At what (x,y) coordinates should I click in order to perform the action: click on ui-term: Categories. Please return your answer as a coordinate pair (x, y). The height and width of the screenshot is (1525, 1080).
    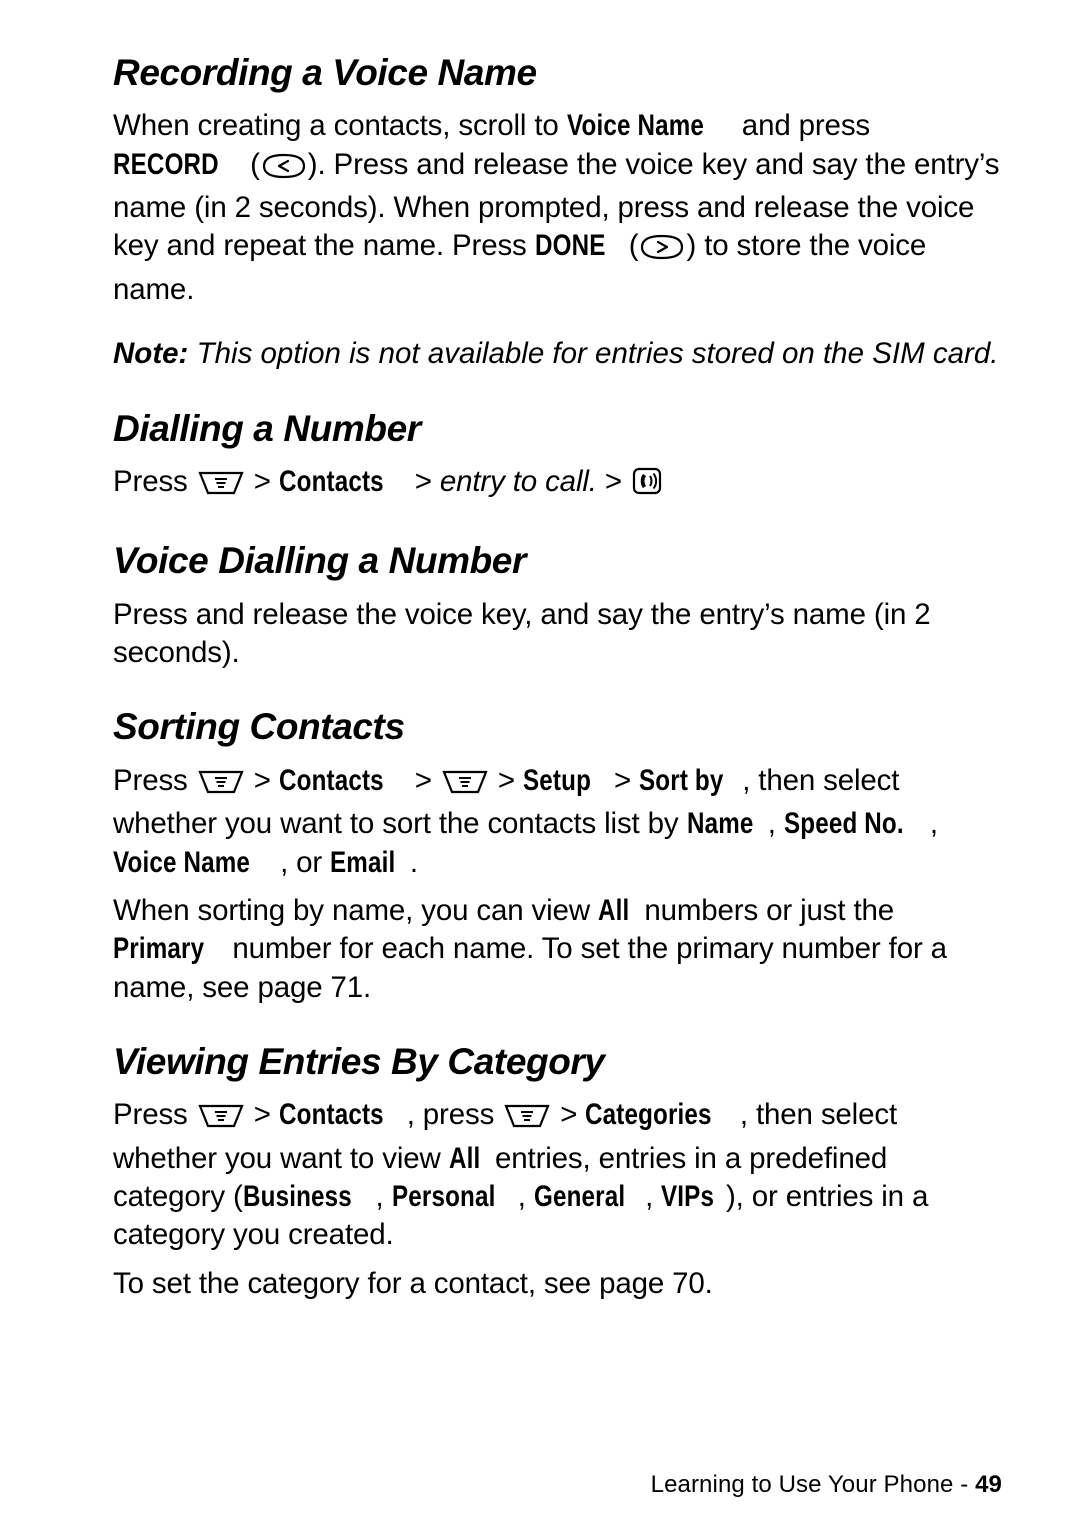
    Looking at the image, I should click on (649, 1115).